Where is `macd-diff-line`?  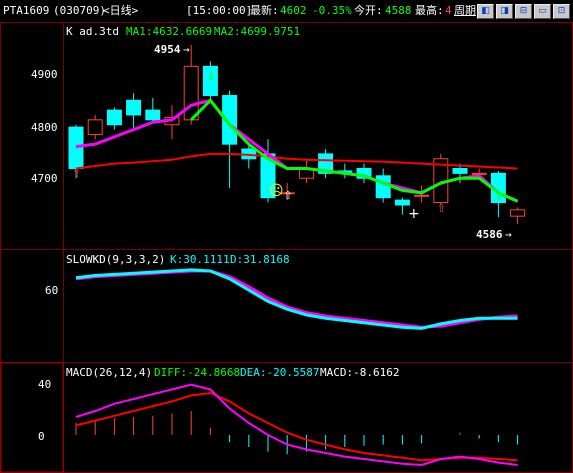
macd-diff-line is located at coordinates (296, 425).